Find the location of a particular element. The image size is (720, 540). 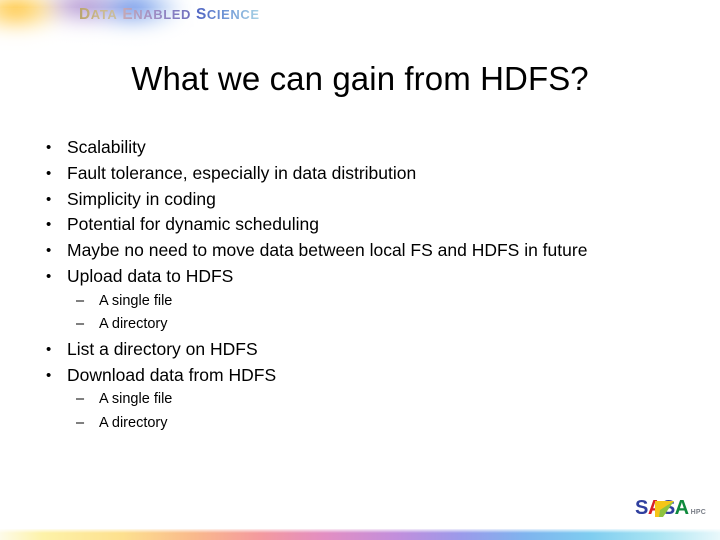

bullet-item: • Upload data to HDFS is located at coordinates (374, 277).